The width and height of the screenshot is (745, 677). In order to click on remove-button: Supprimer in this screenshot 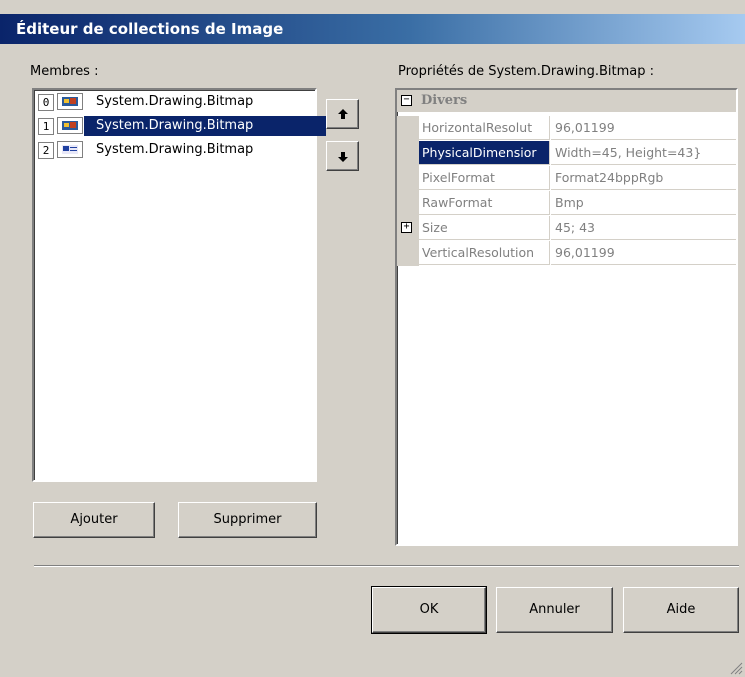, I will do `click(247, 520)`.